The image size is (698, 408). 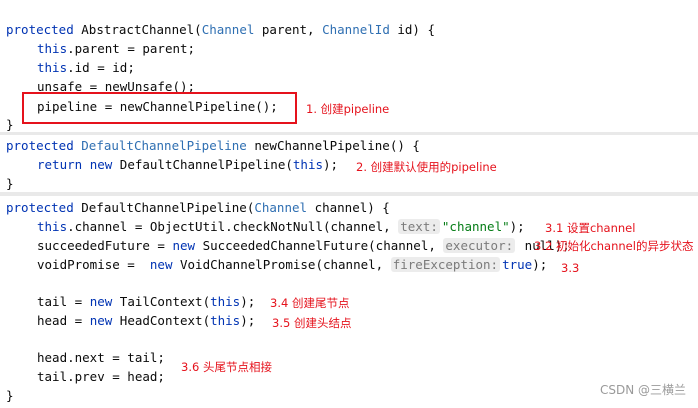 I want to click on code-line: tail = new TailContext(this);, so click(x=146, y=302).